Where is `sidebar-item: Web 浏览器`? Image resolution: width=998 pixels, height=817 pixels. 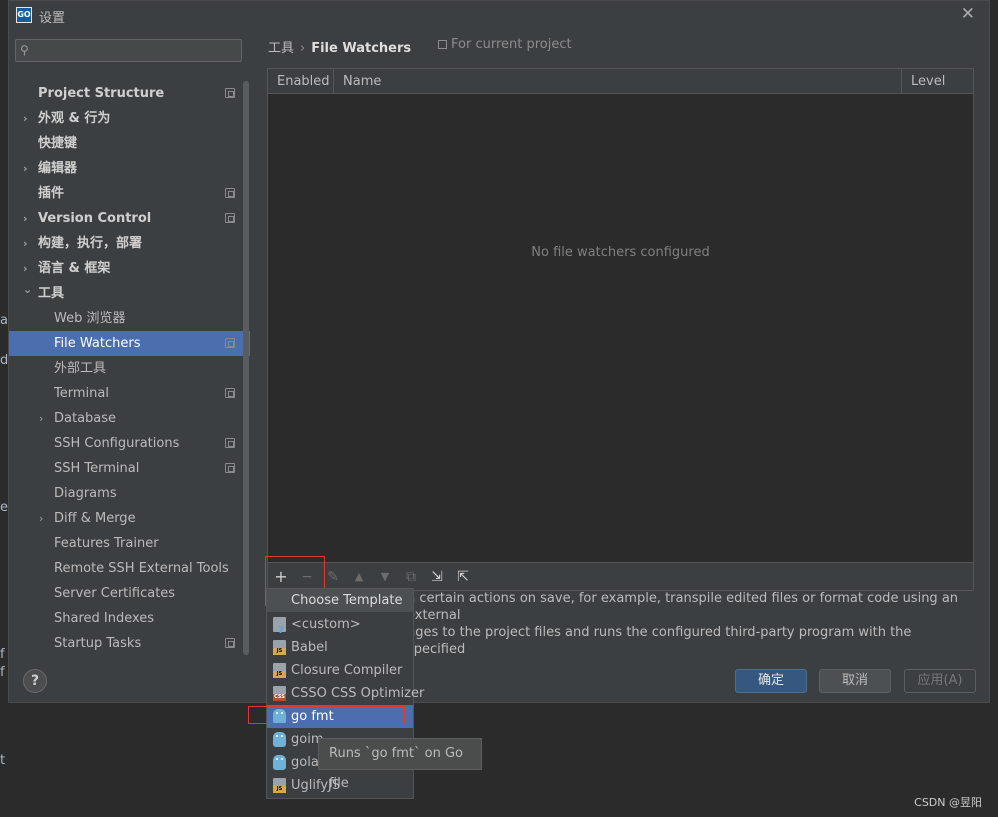 sidebar-item: Web 浏览器 is located at coordinates (129, 318).